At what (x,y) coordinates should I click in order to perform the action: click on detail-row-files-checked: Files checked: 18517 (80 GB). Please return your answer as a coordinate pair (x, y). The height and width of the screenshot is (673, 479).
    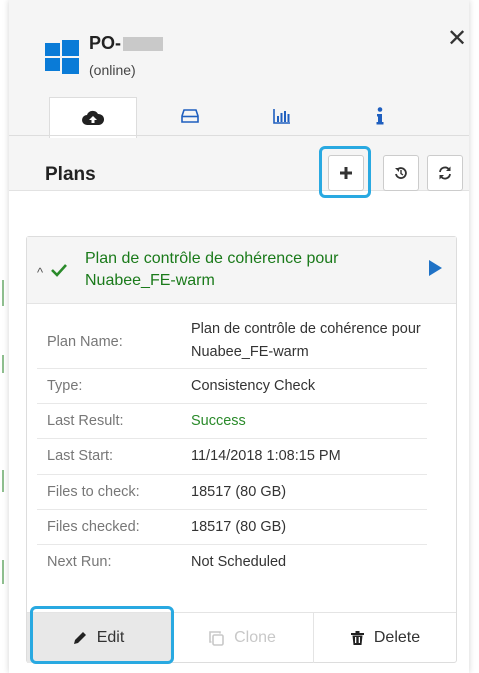
    Looking at the image, I should click on (232, 527).